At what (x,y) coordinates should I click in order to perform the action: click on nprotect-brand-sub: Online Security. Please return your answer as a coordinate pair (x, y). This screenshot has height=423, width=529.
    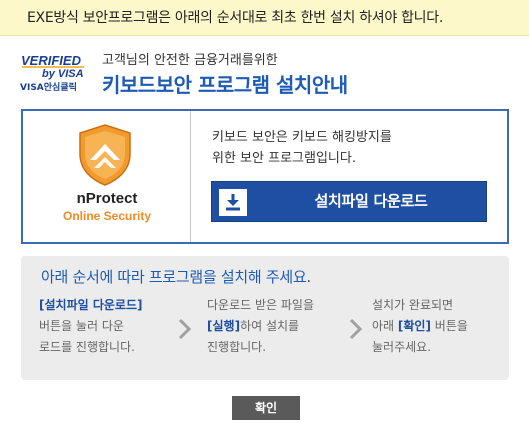
    Looking at the image, I should click on (107, 216).